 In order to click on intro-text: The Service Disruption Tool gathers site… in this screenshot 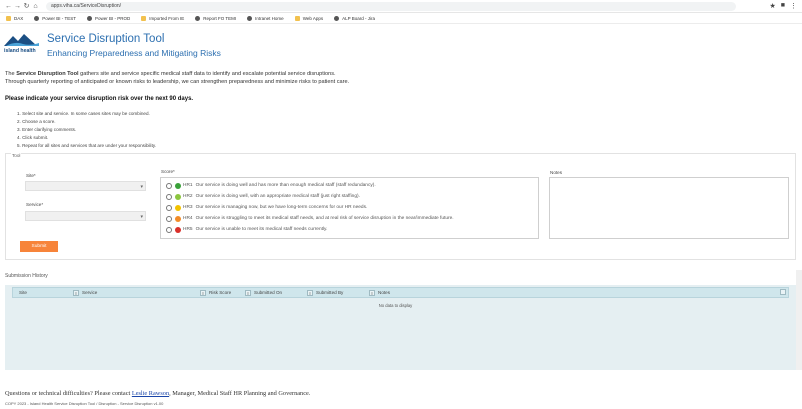, I will do `click(177, 78)`.